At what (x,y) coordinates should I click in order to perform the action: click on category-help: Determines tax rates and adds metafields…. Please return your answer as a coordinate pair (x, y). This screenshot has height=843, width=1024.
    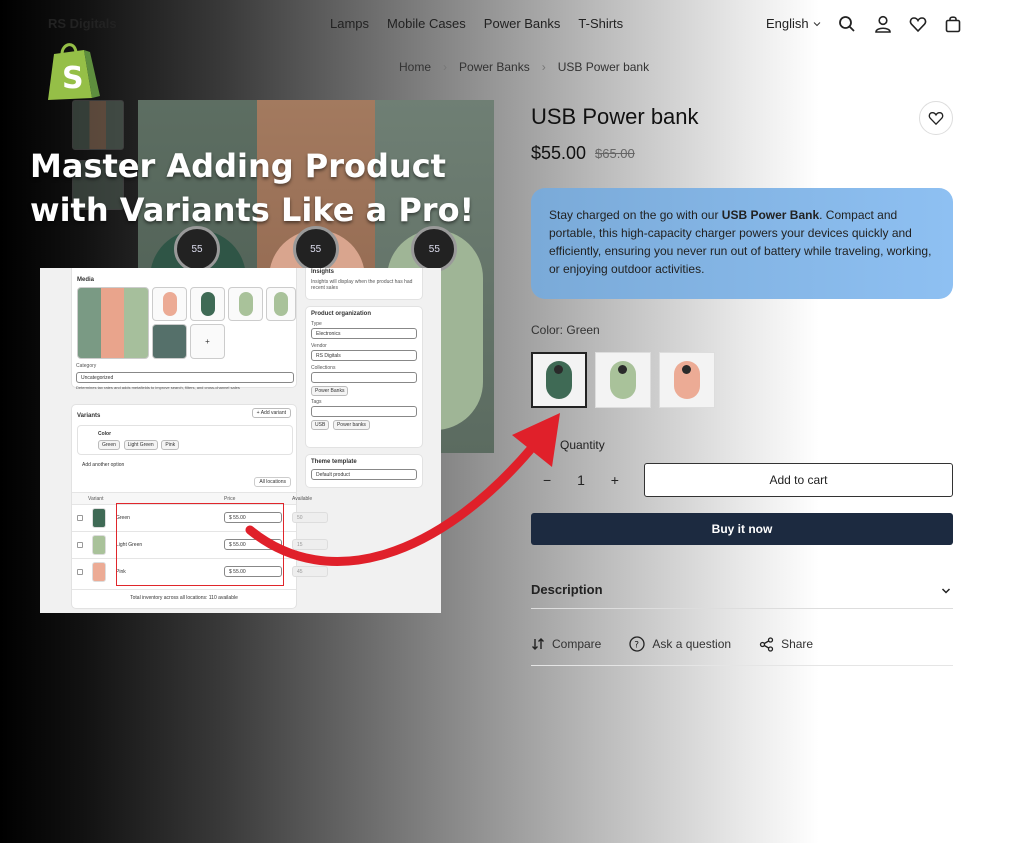
    Looking at the image, I should click on (158, 387).